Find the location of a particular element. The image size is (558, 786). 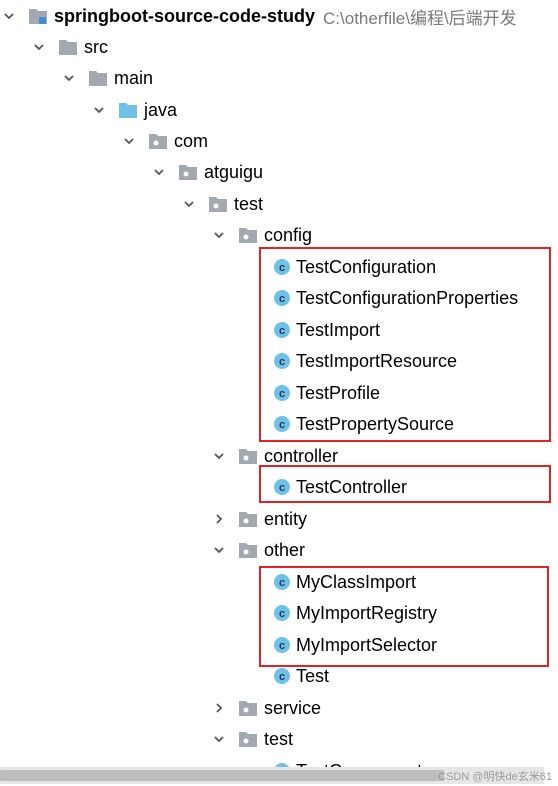

tree-row-entity: entity is located at coordinates (259, 519).